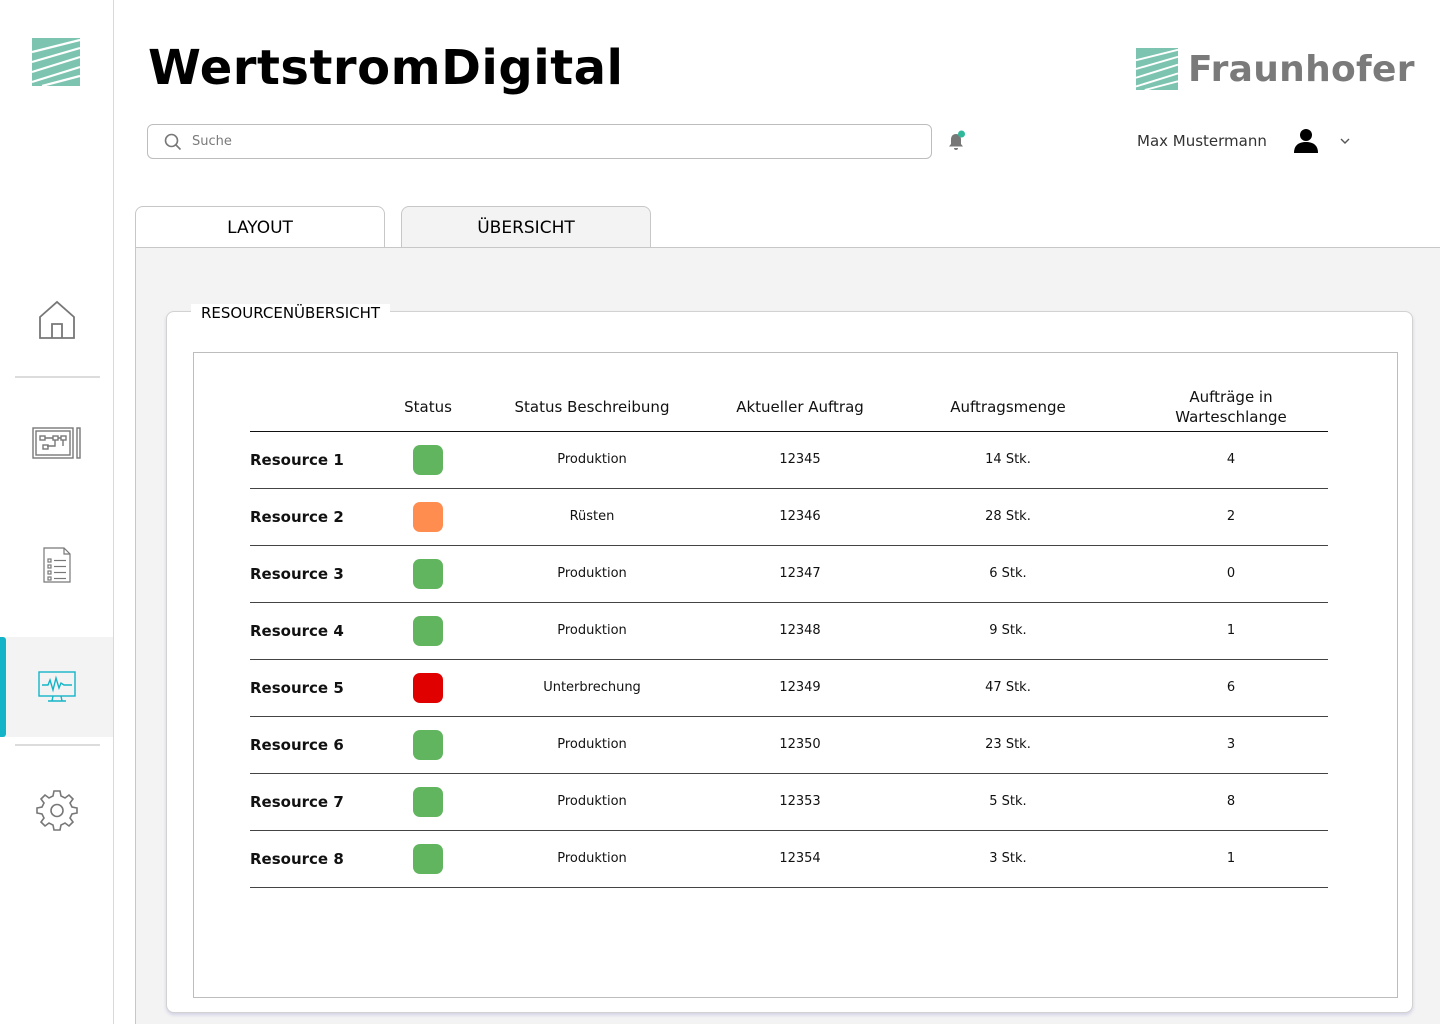 The height and width of the screenshot is (1024, 1440). What do you see at coordinates (1008, 407) in the screenshot?
I see `column-header-order-quantity: Auftragsmenge` at bounding box center [1008, 407].